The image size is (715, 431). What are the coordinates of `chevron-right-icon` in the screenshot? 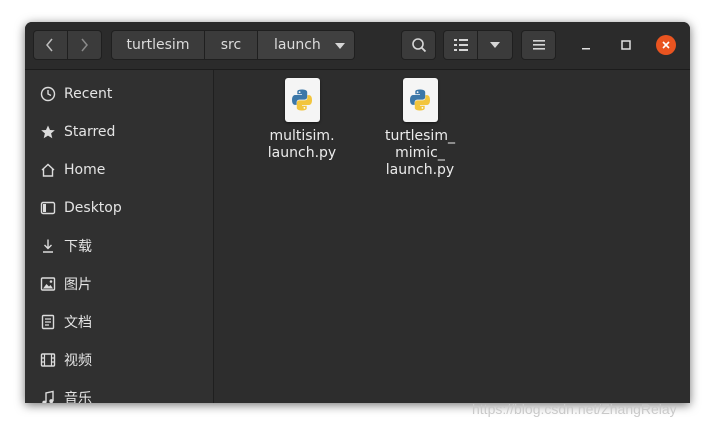 It's located at (85, 45).